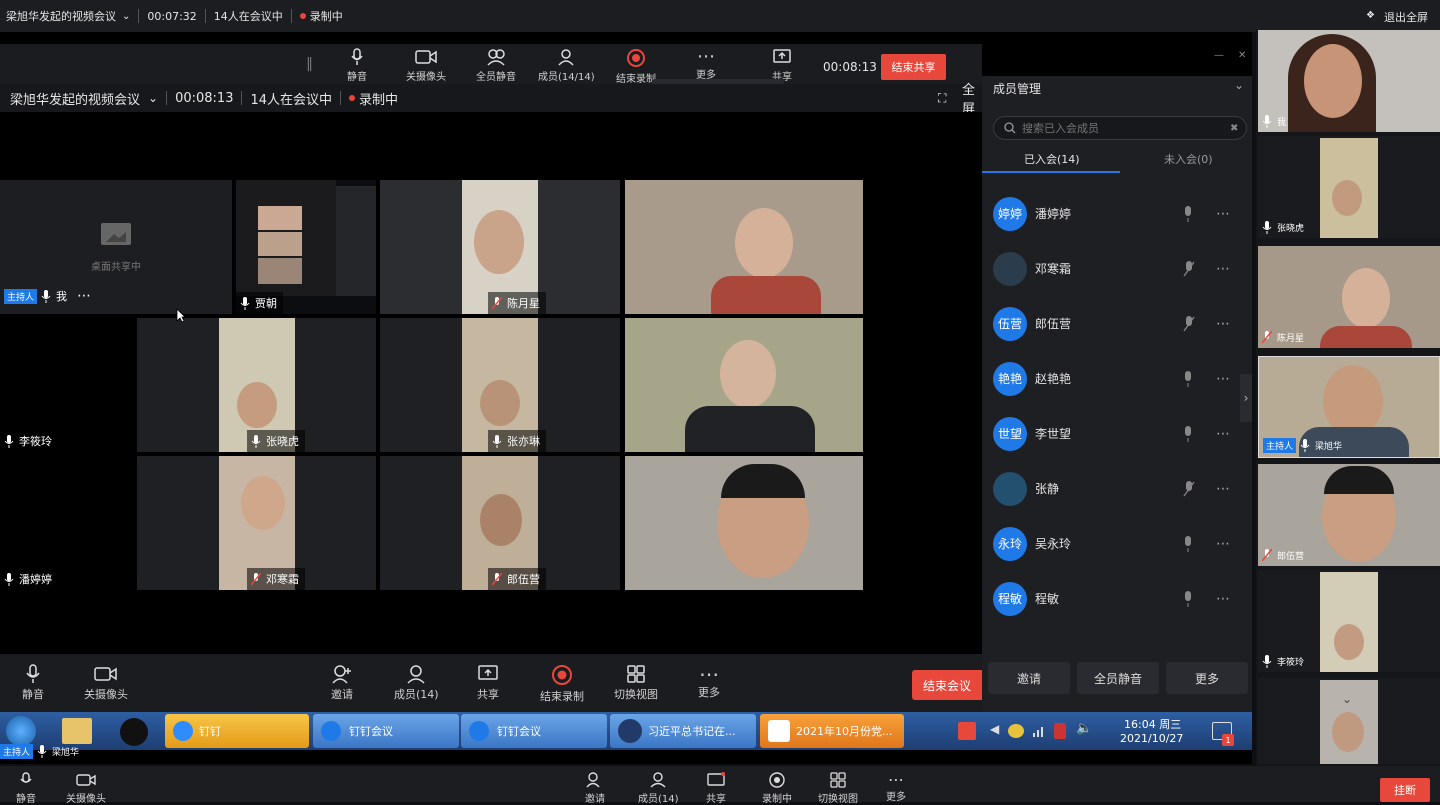 This screenshot has height=805, width=1440. What do you see at coordinates (942, 98) in the screenshot?
I see `fullscreen-icon: ⛶` at bounding box center [942, 98].